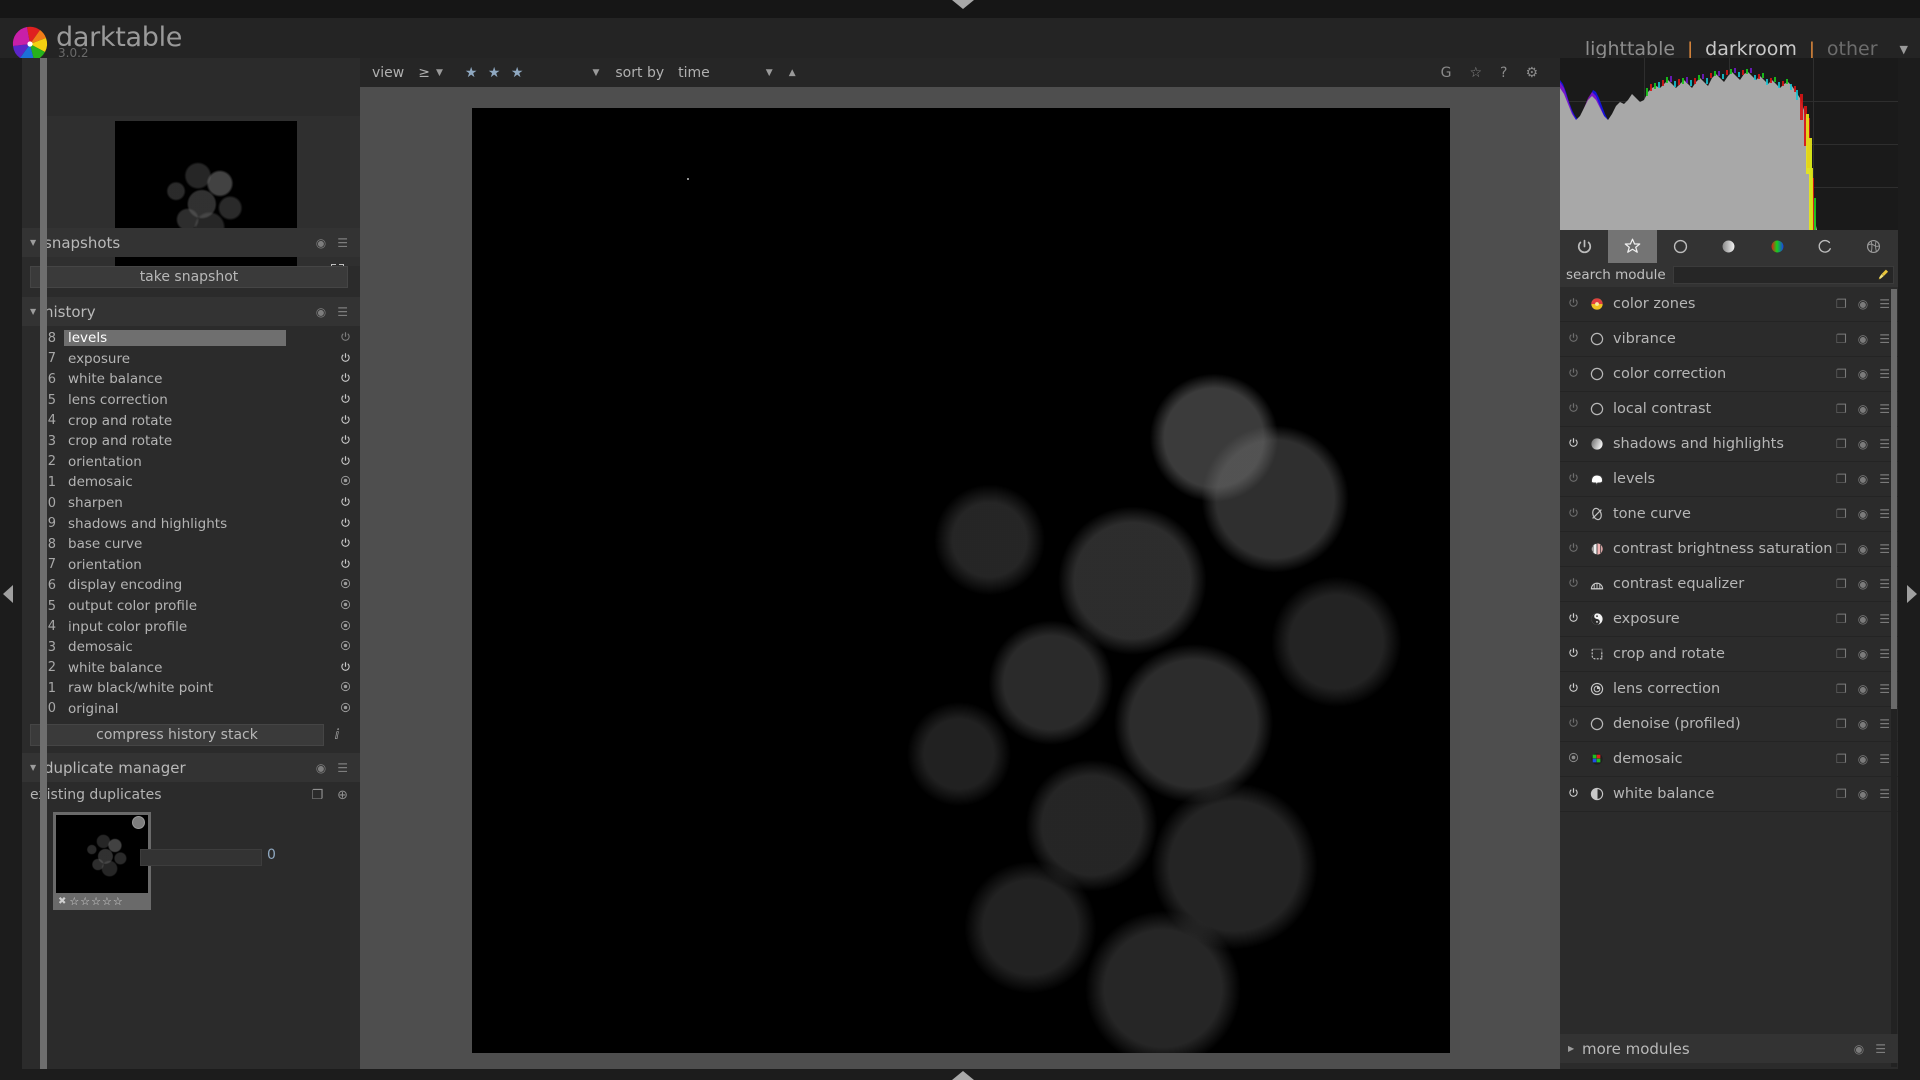 Image resolution: width=1920 pixels, height=1080 pixels. I want to click on favorite-modules-star-icon, so click(1632, 246).